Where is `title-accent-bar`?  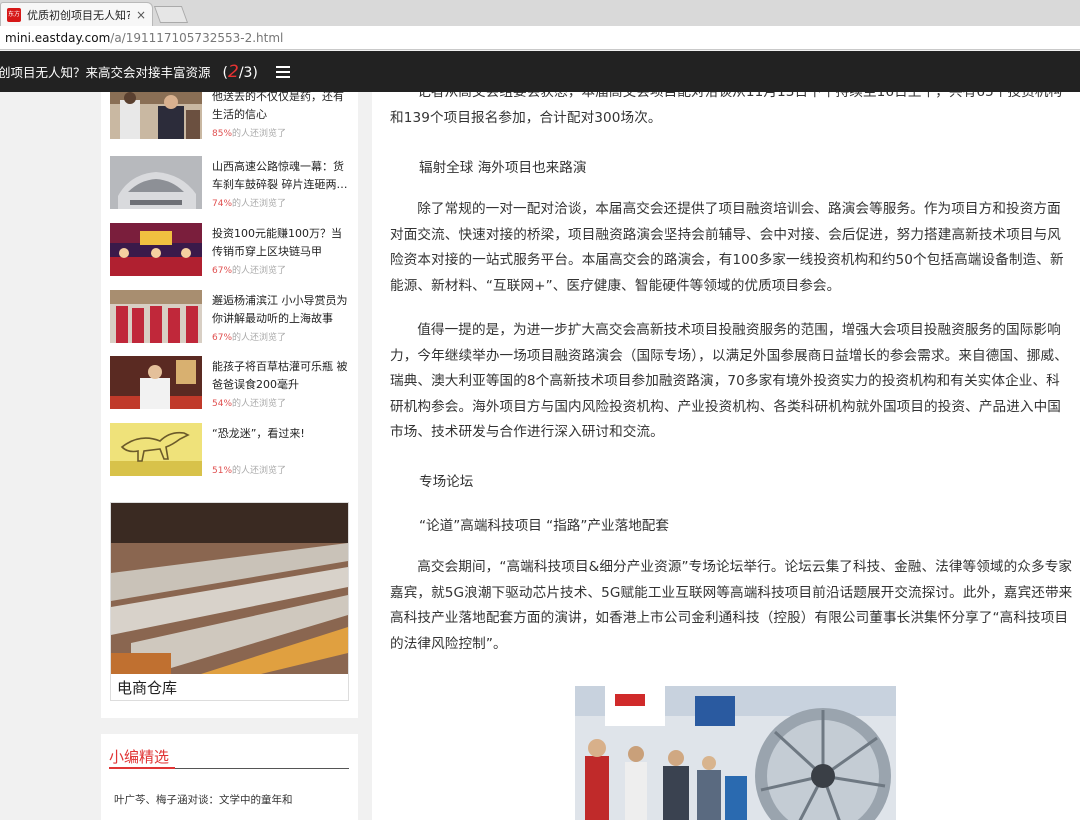
title-accent-bar is located at coordinates (142, 768).